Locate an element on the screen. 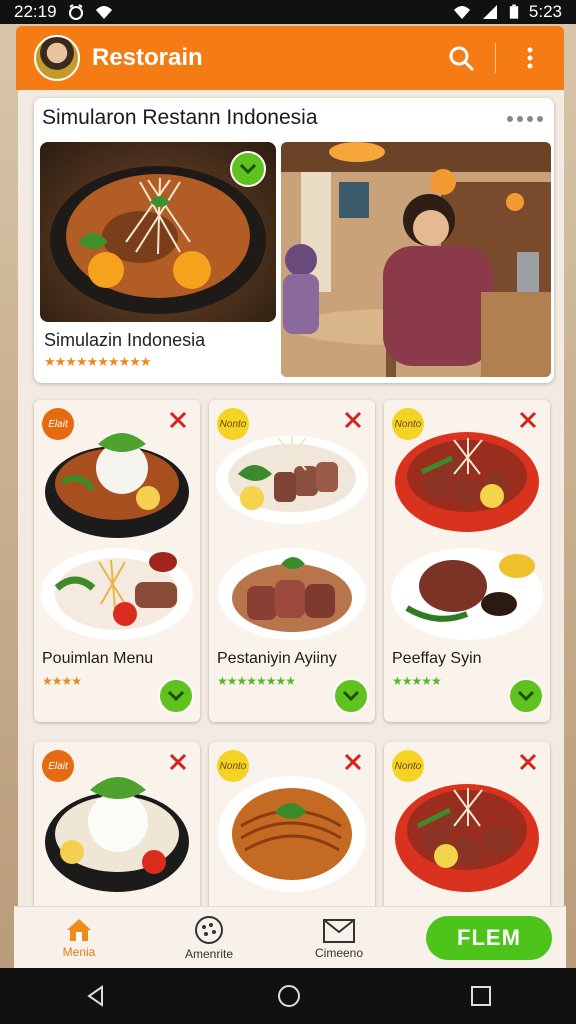 This screenshot has height=1024, width=576. home-circle-icon is located at coordinates (289, 996).